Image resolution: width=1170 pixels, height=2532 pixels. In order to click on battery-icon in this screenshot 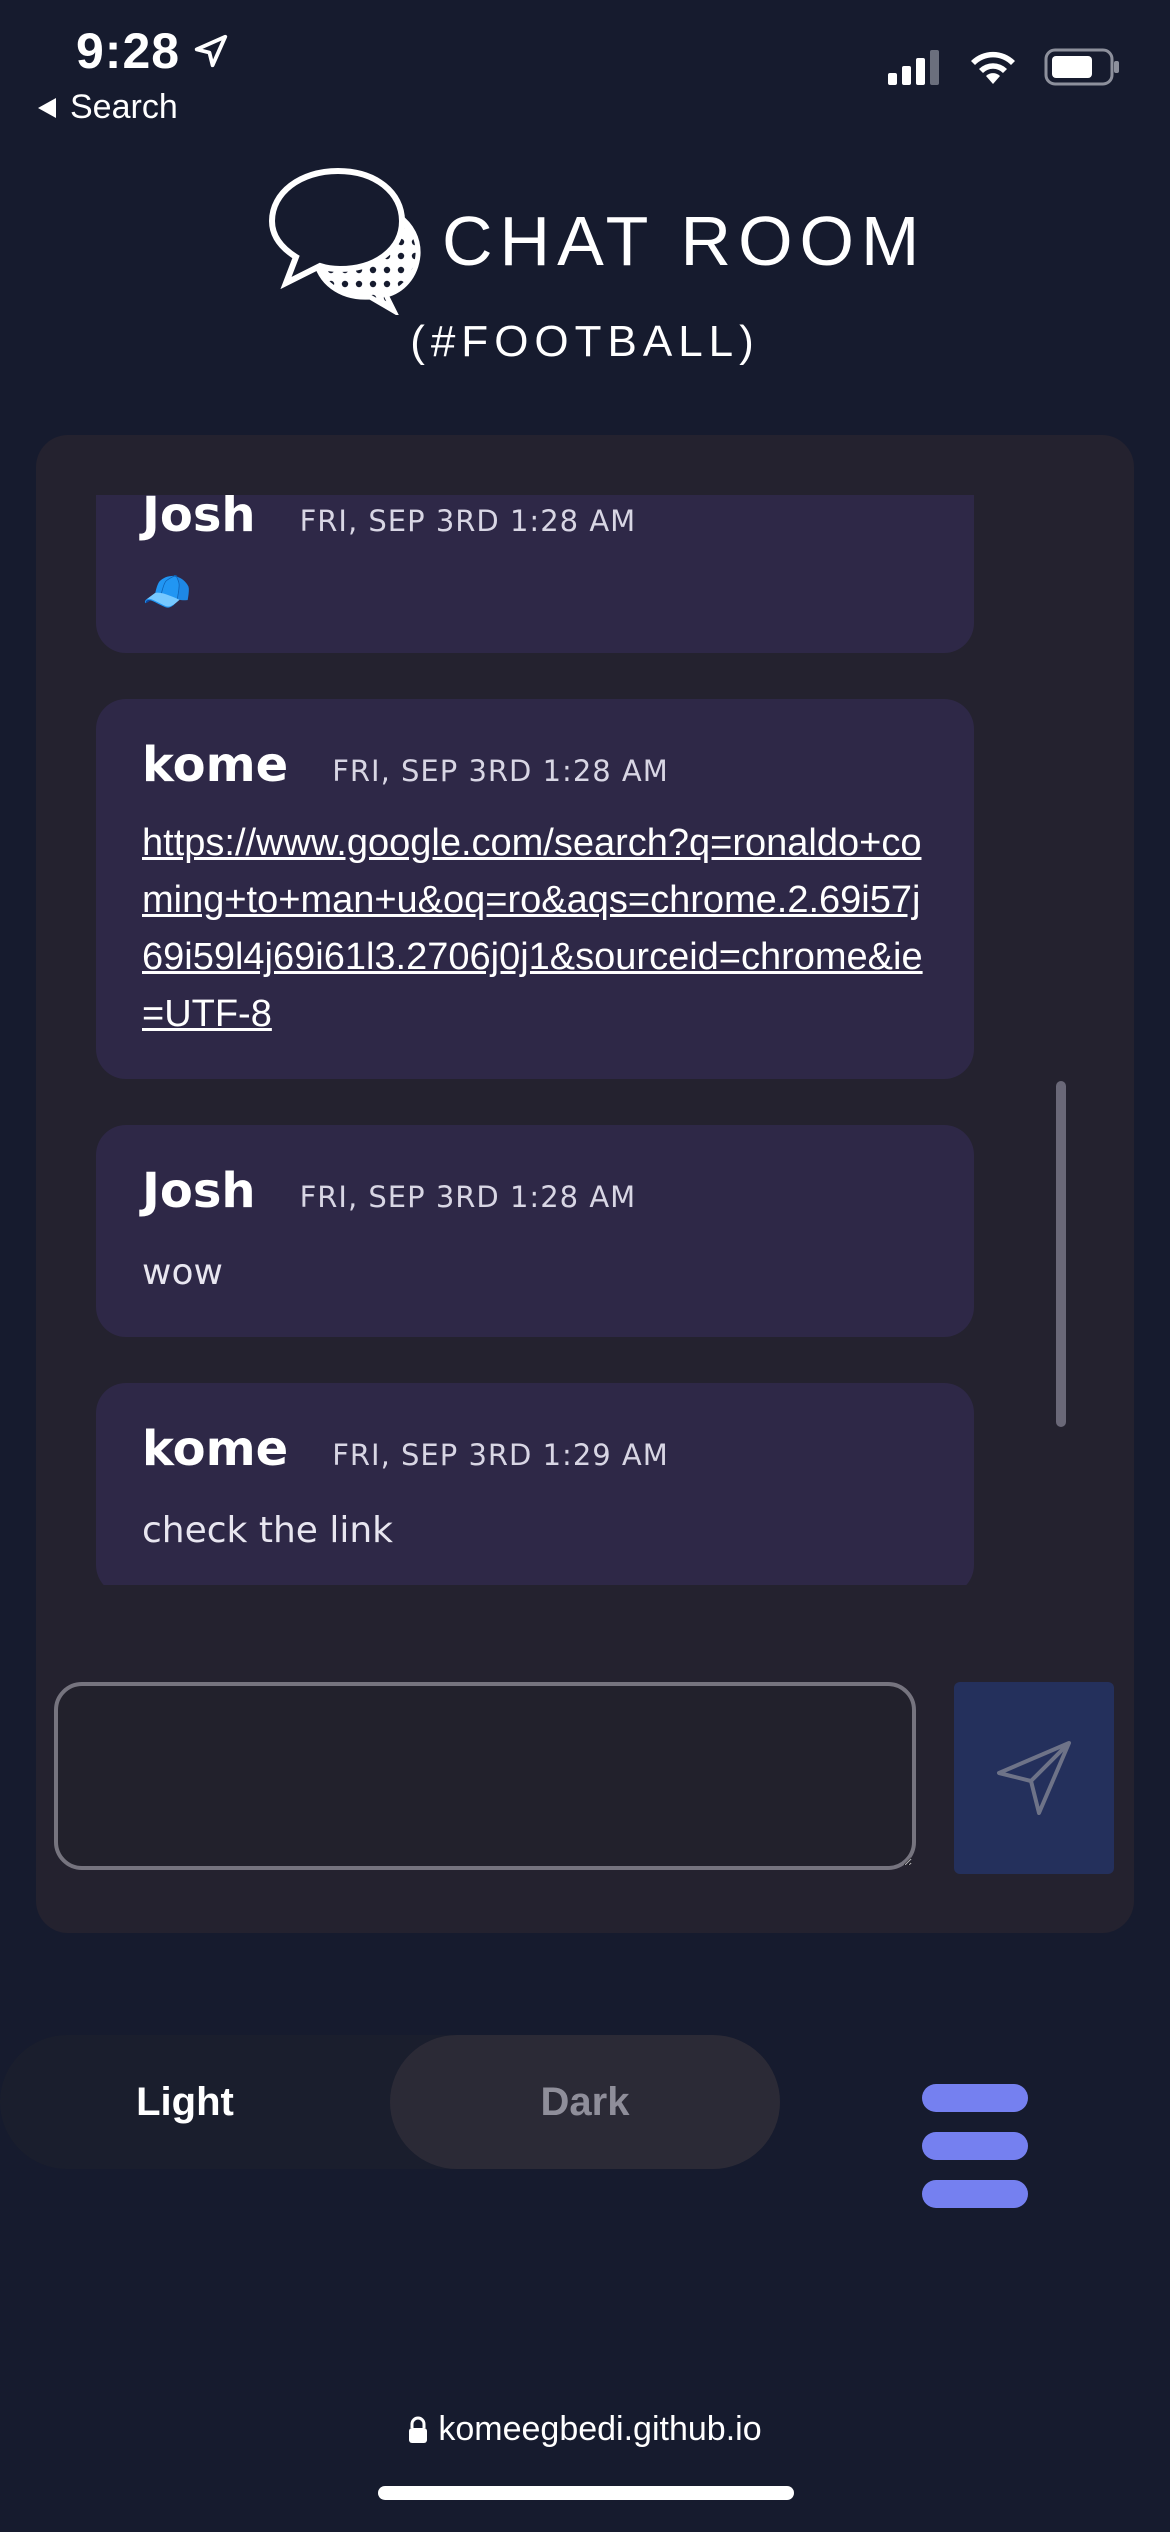, I will do `click(1081, 67)`.